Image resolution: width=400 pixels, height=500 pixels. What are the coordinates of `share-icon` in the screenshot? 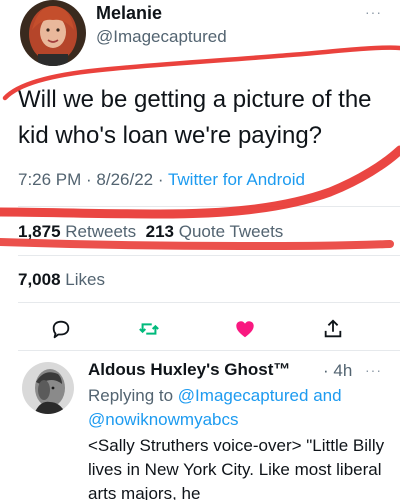 It's located at (333, 329).